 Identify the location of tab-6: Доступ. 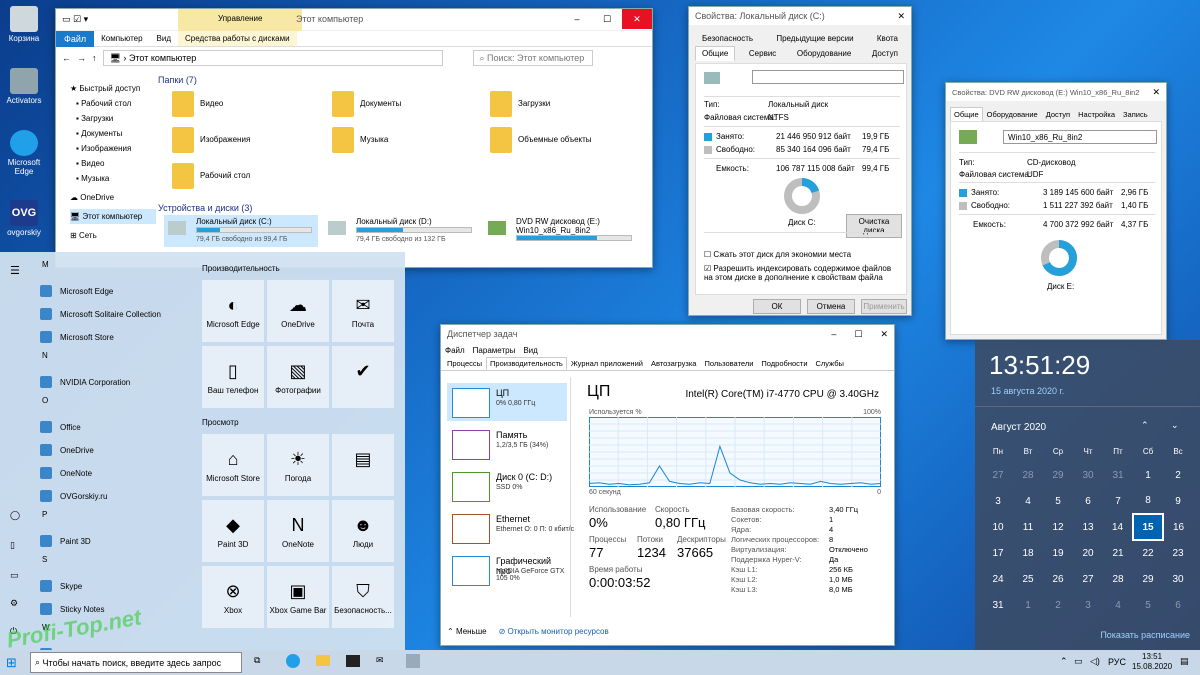
(885, 53).